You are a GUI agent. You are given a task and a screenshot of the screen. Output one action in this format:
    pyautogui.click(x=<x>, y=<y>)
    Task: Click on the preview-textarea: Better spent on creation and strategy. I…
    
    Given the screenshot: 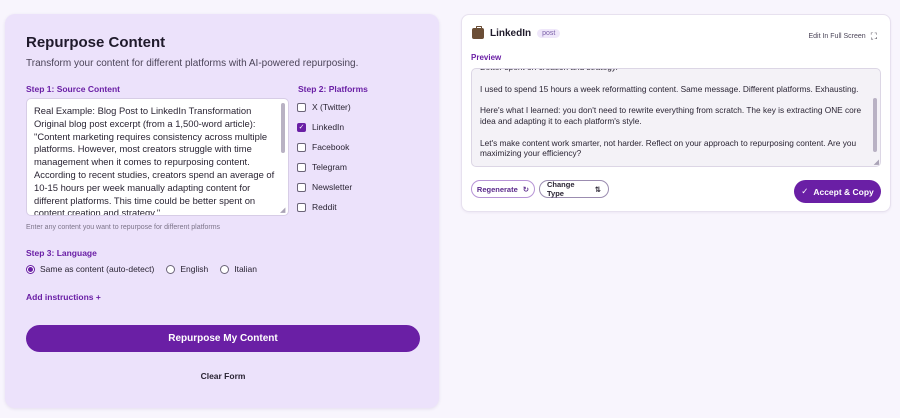 What is the action you would take?
    pyautogui.click(x=676, y=117)
    